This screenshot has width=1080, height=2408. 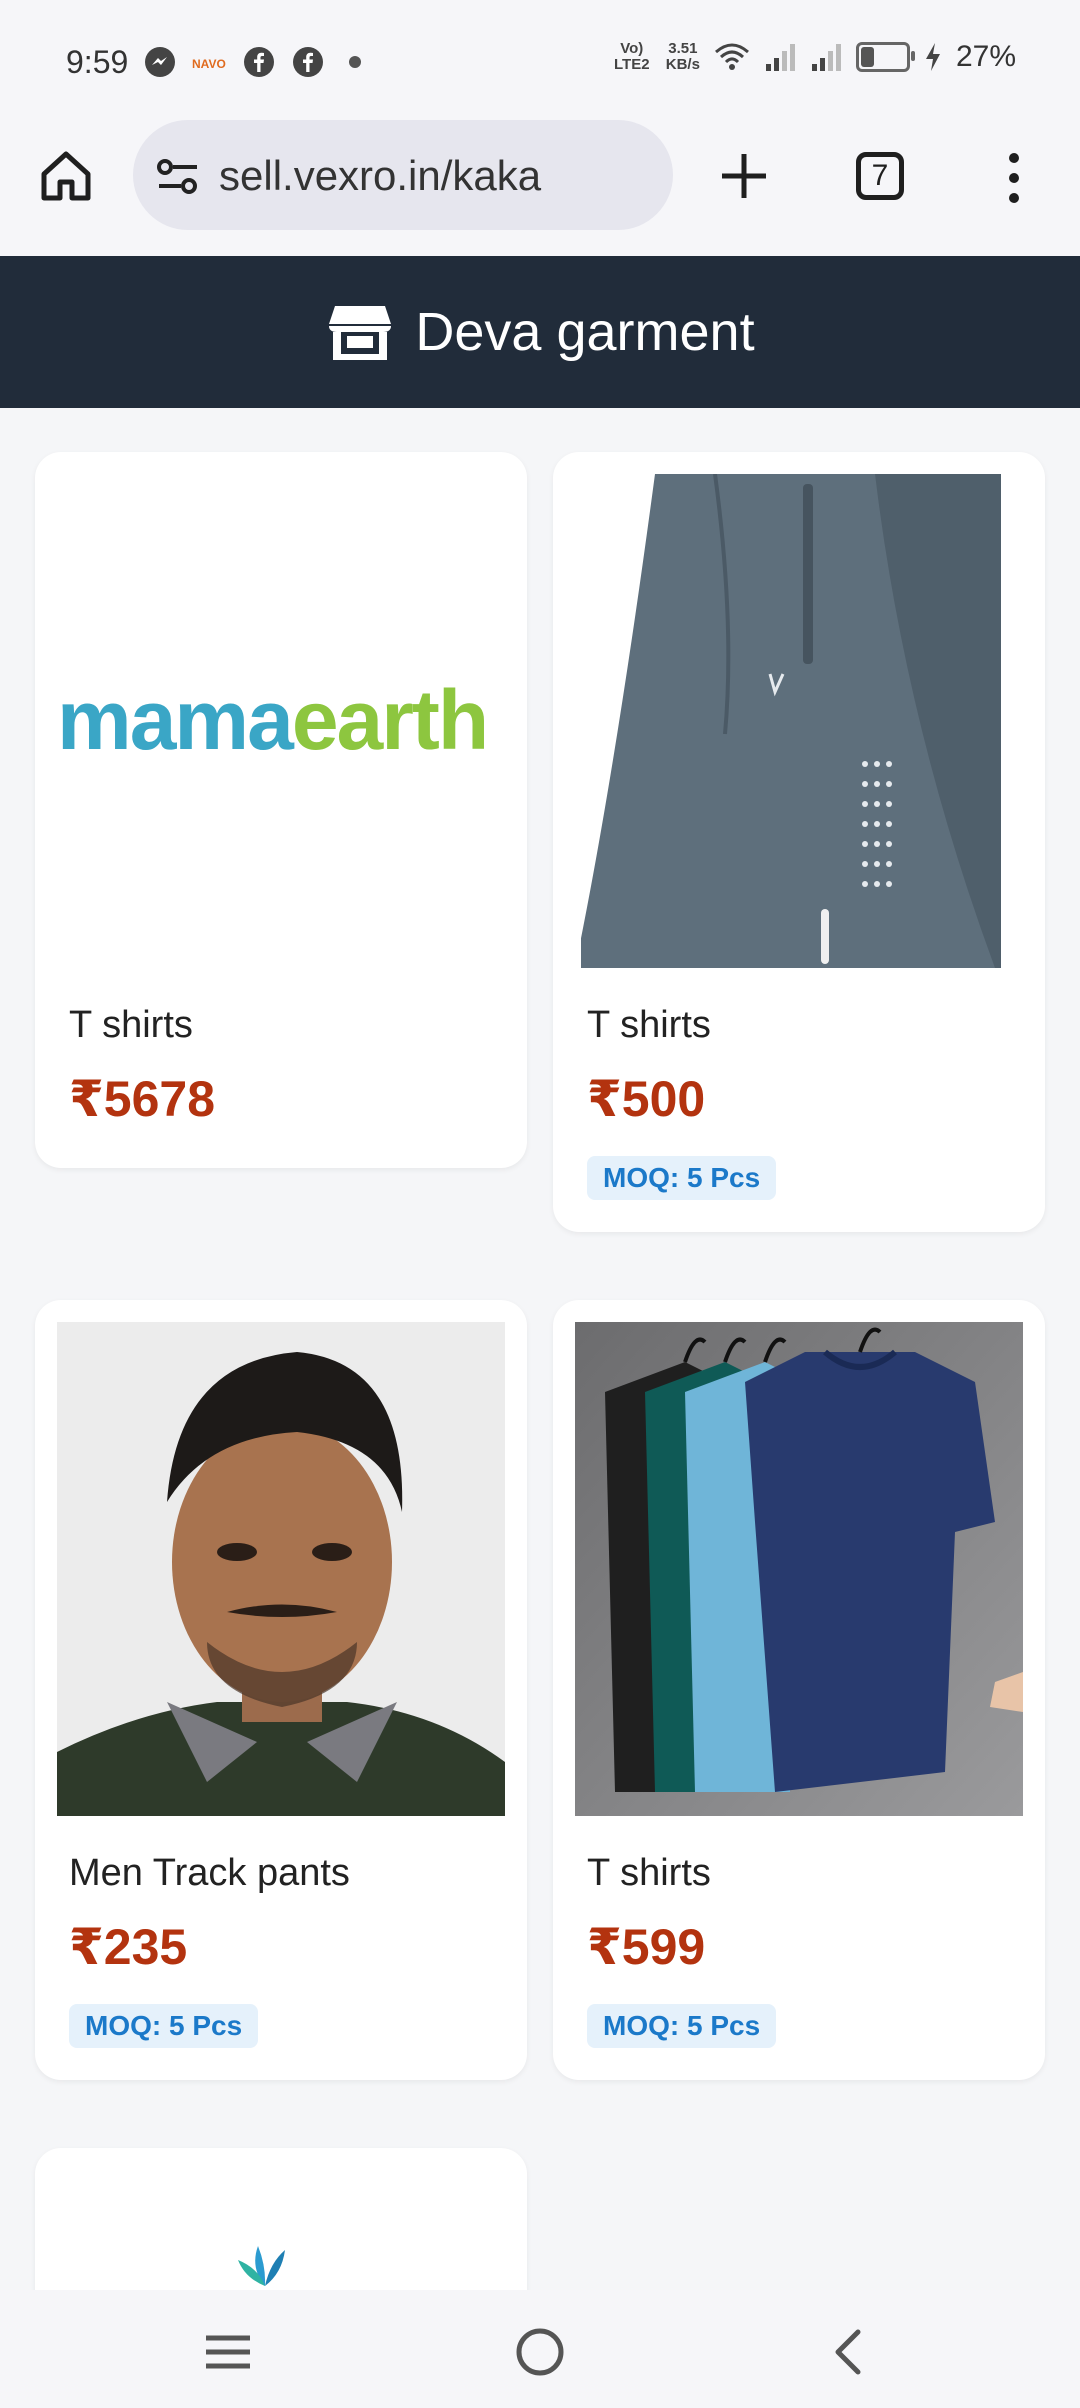 I want to click on product-image: mamaearth, so click(x=281, y=721).